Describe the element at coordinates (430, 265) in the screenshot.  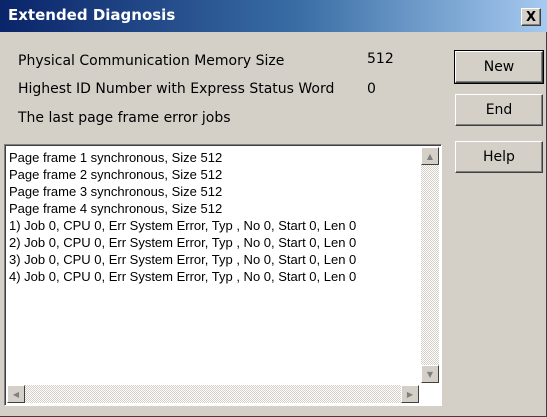
I see `vertical-scrollbar: ▲ ▼` at that location.